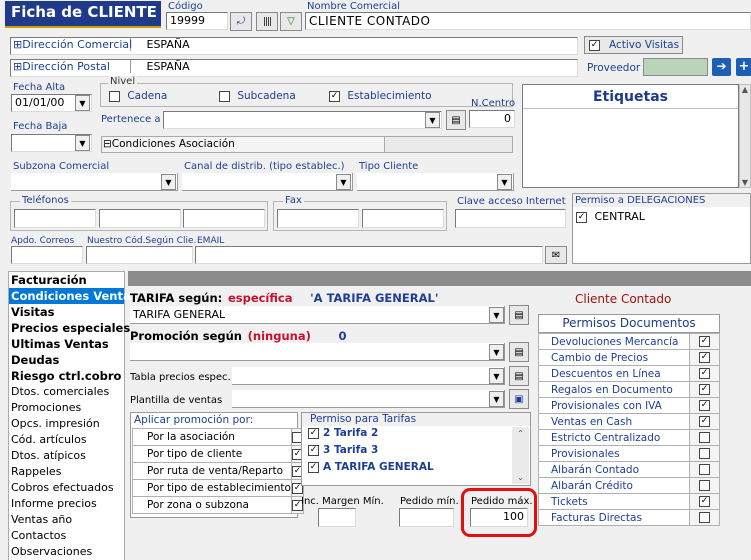 The image size is (751, 560). What do you see at coordinates (504, 182) in the screenshot?
I see `tipo-cliente-dropdown: ▼` at bounding box center [504, 182].